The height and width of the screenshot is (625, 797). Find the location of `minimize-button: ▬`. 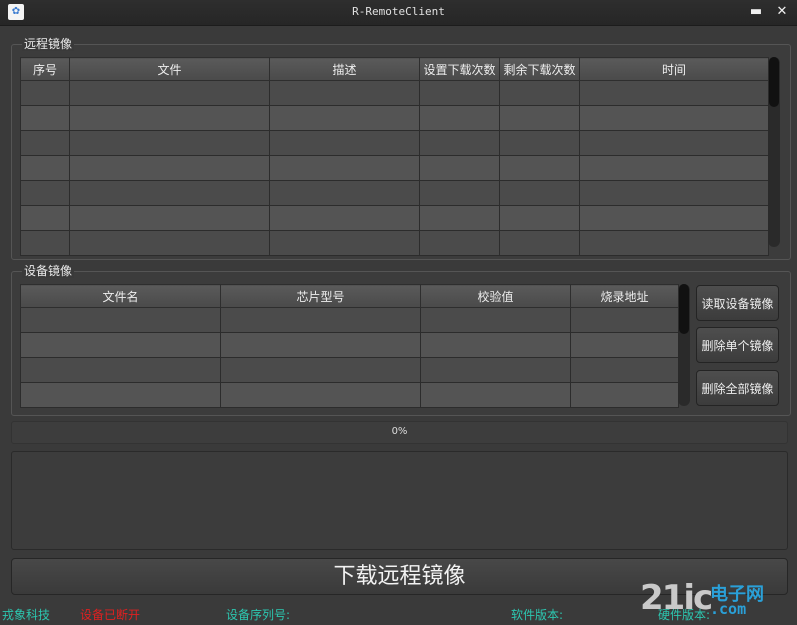

minimize-button: ▬ is located at coordinates (756, 12).